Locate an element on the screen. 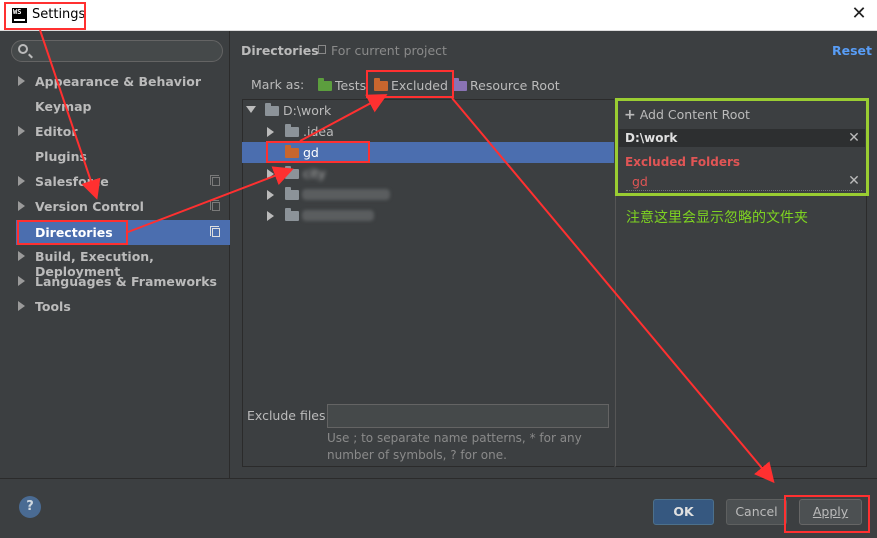 The height and width of the screenshot is (538, 877). tree-node-label: .idea is located at coordinates (318, 131).